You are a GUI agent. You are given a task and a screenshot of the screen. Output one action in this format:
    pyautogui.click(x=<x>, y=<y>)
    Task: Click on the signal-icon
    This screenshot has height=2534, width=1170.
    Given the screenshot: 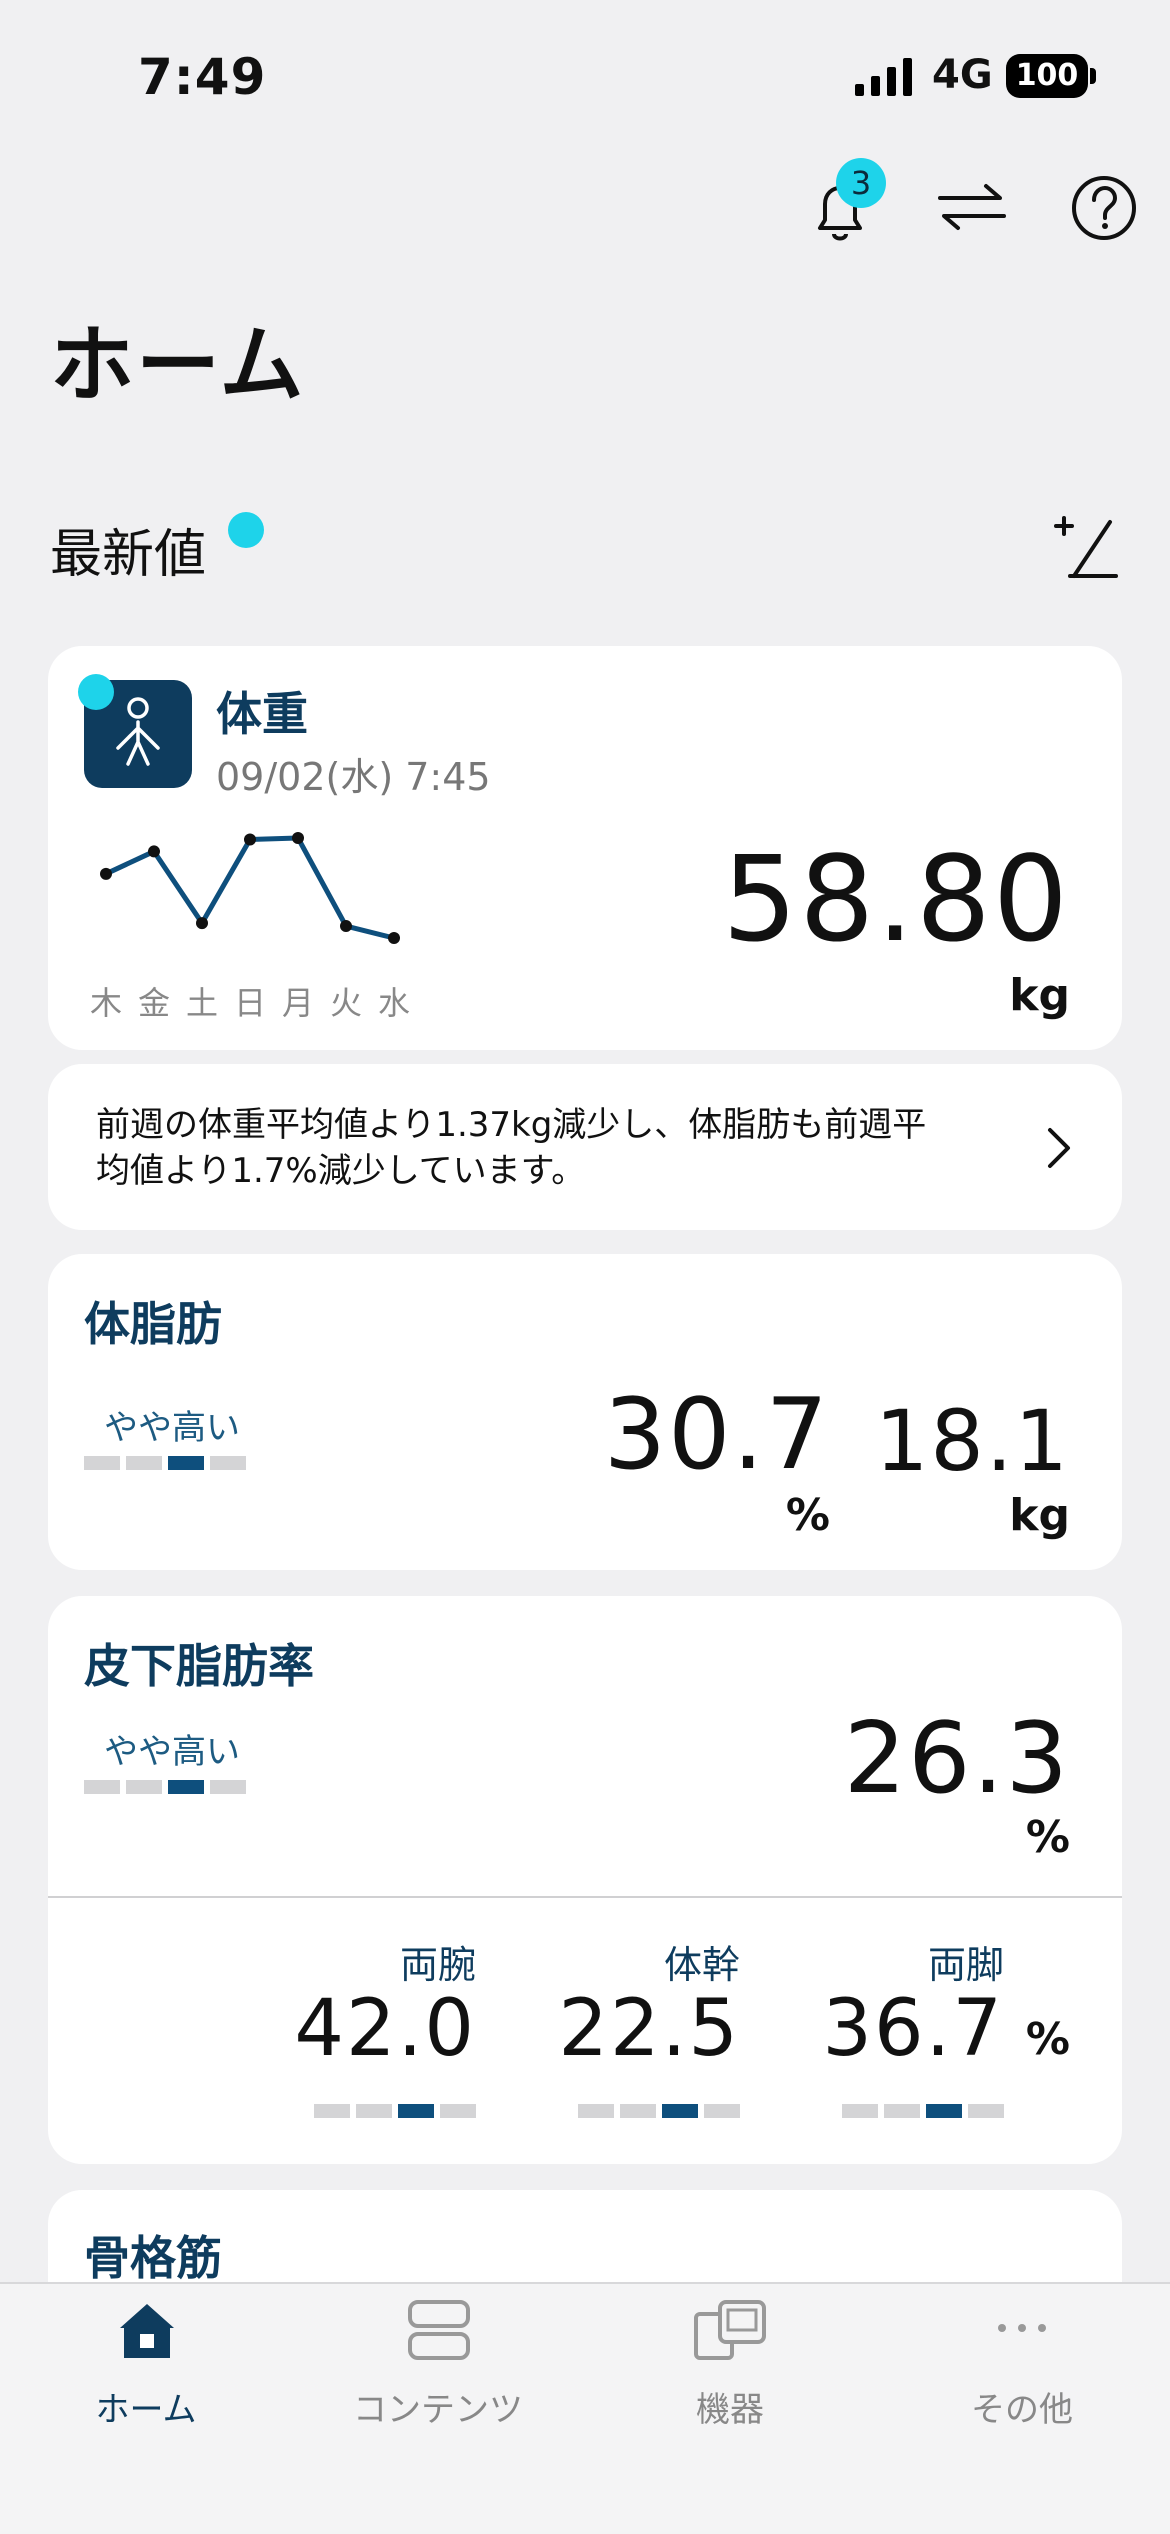 What is the action you would take?
    pyautogui.click(x=883, y=77)
    